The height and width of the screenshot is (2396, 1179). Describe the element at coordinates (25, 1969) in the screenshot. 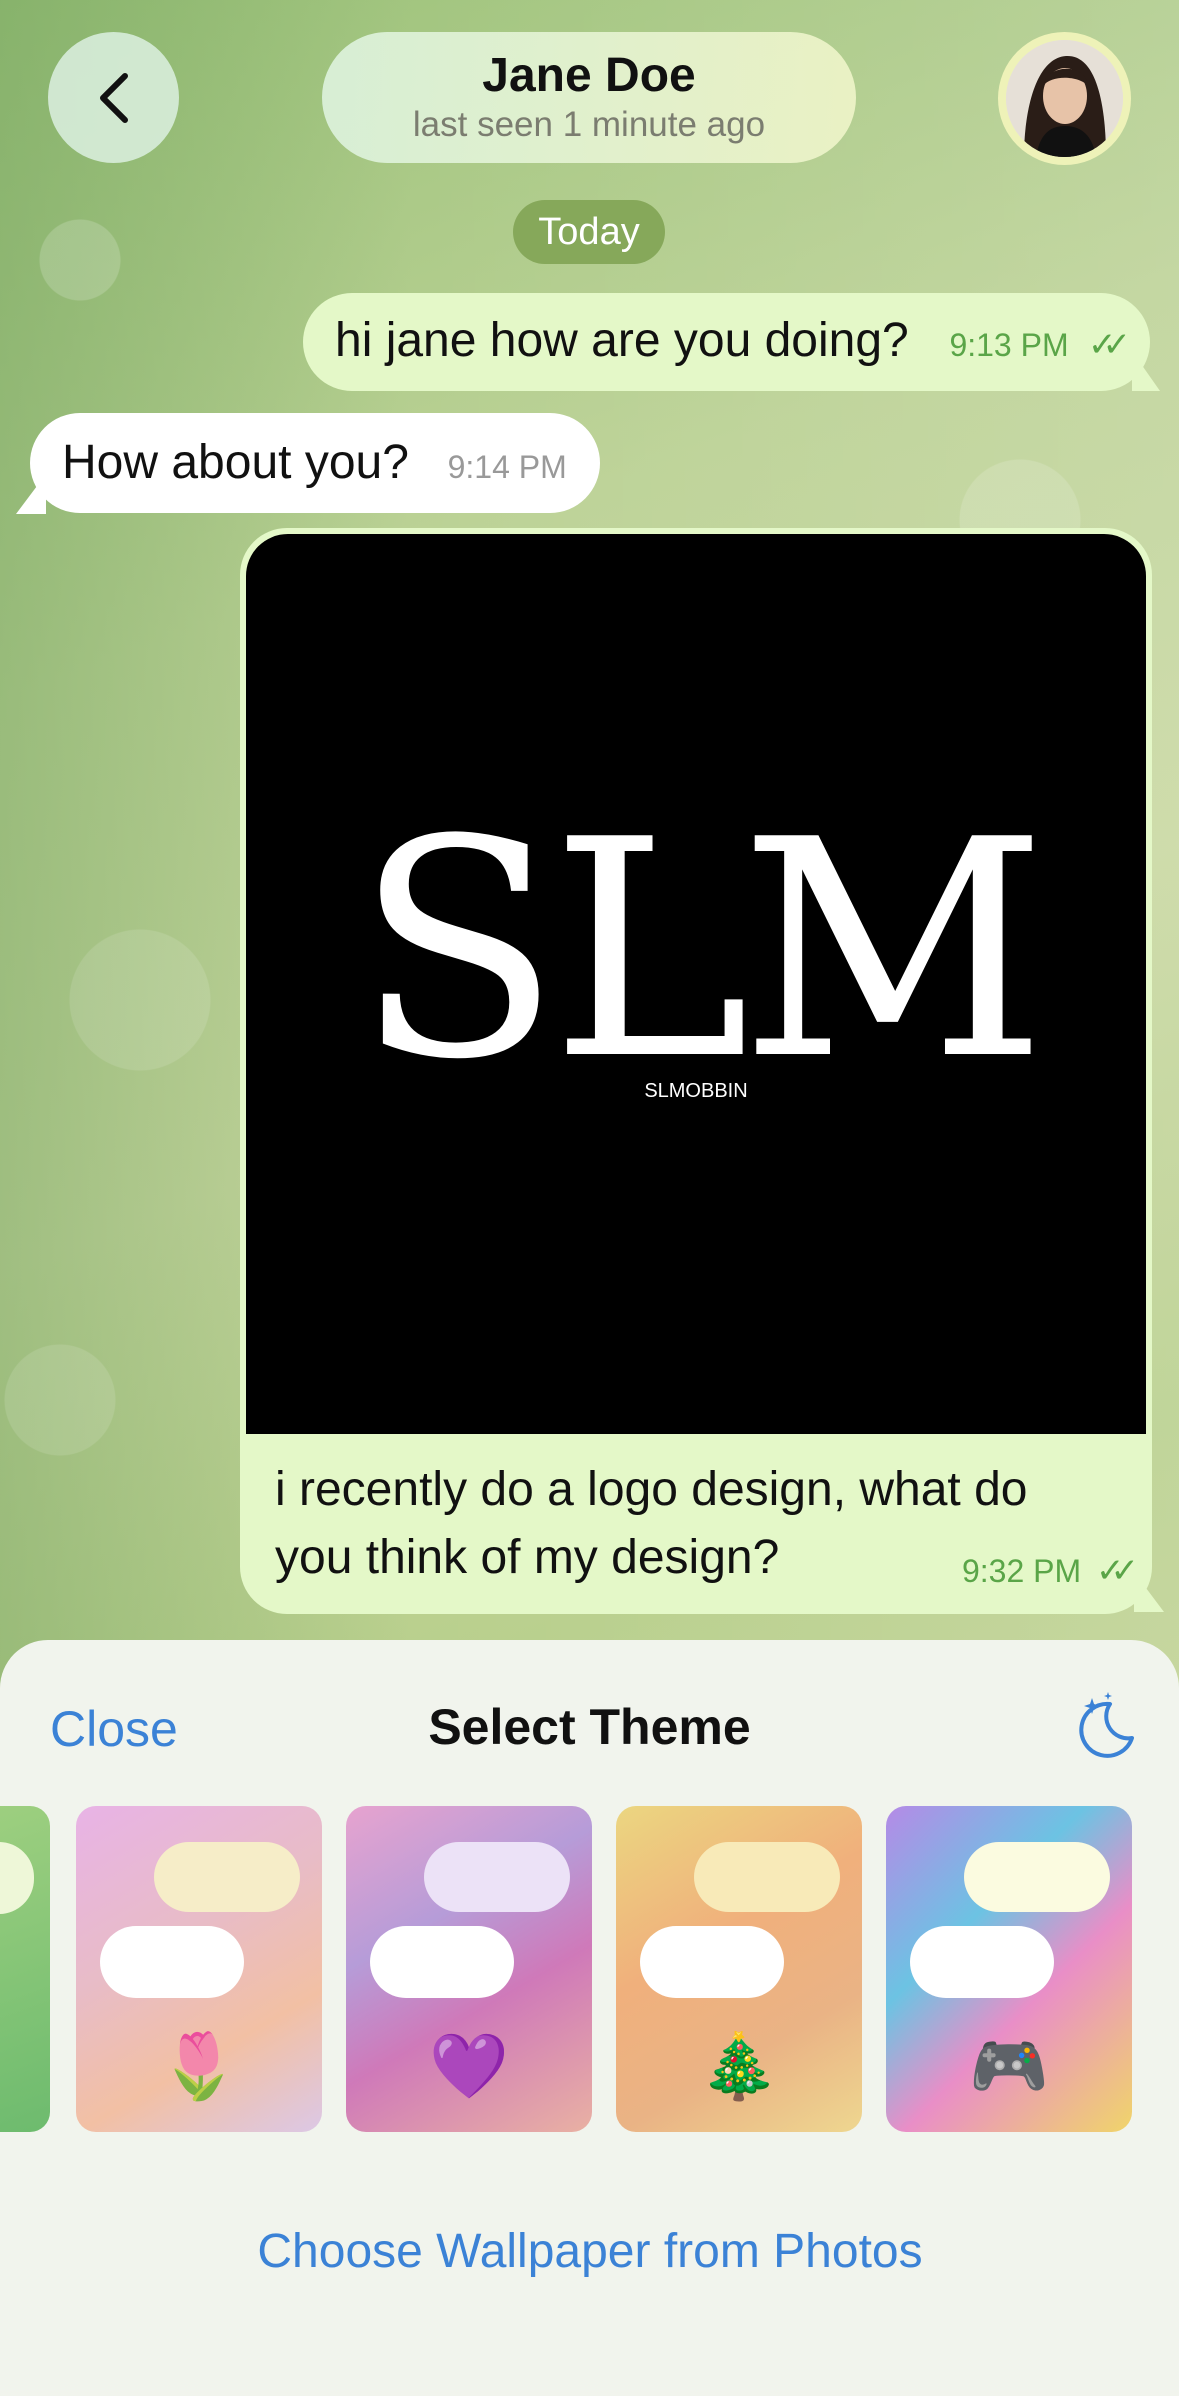

I see `theme-card-partial` at that location.